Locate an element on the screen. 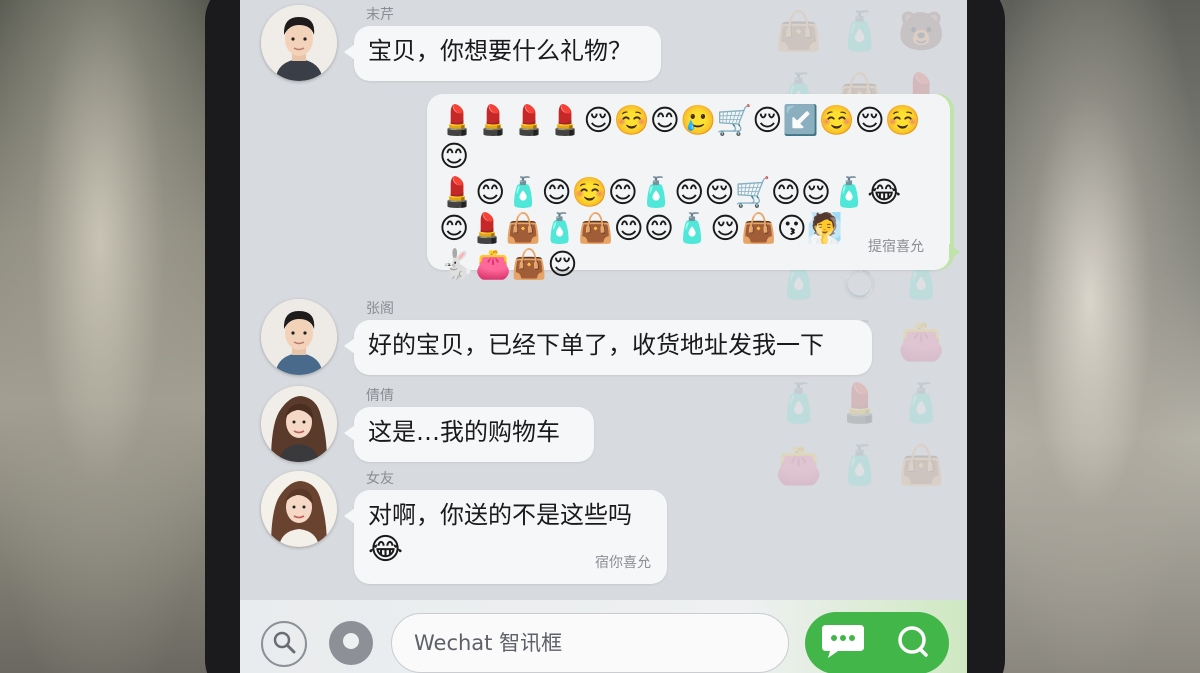  message-bubble: 宝贝，你想要什么礼物？ is located at coordinates (502, 53).